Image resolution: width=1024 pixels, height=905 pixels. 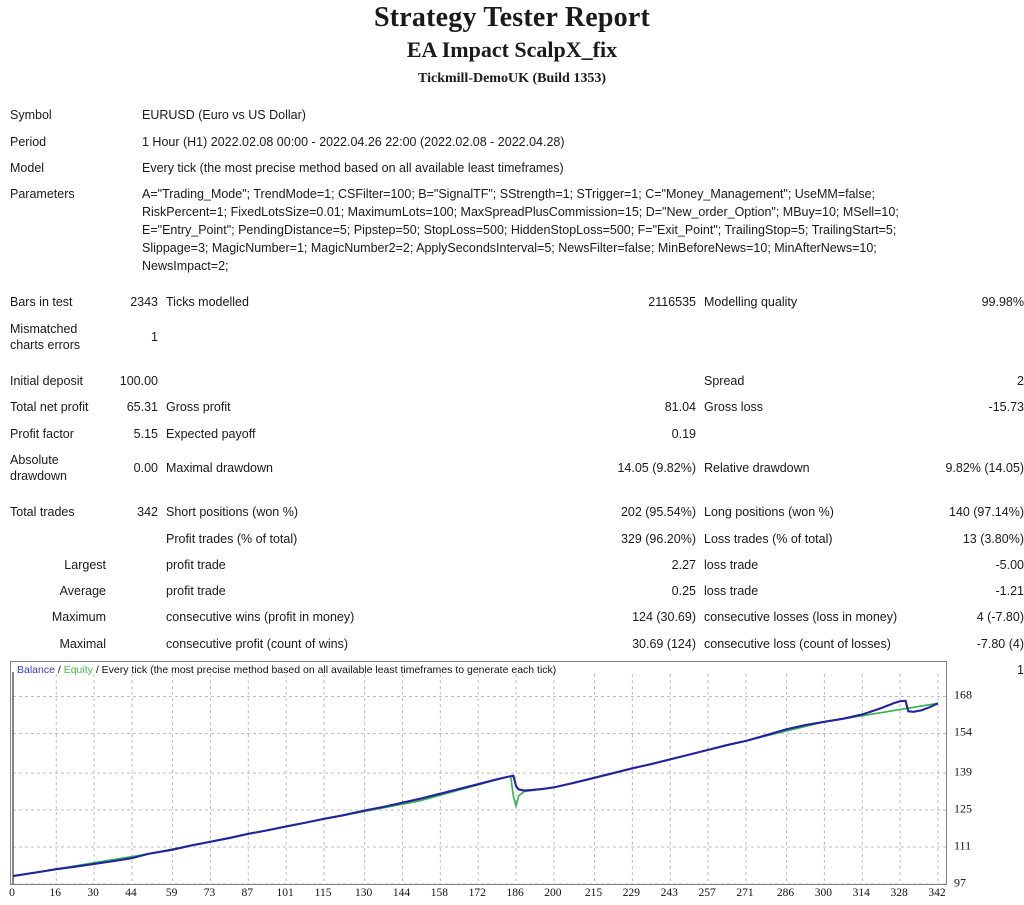 I want to click on average-profit-trade-label: profit trade, so click(x=196, y=591).